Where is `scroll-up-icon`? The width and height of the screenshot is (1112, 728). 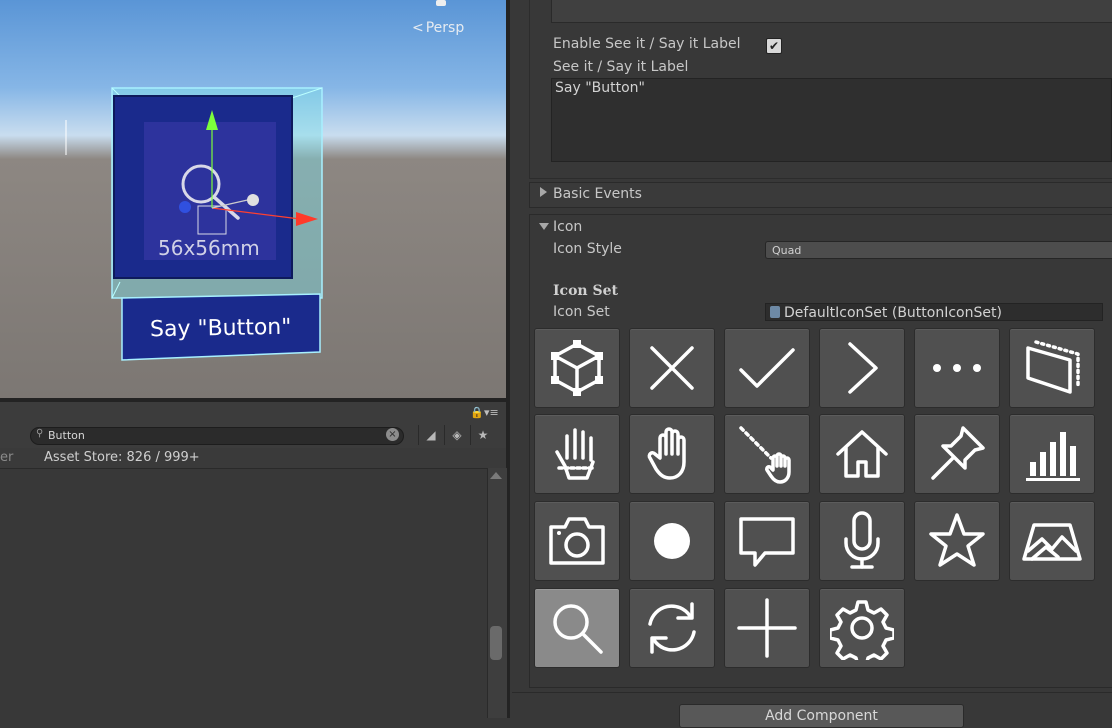
scroll-up-icon is located at coordinates (496, 475).